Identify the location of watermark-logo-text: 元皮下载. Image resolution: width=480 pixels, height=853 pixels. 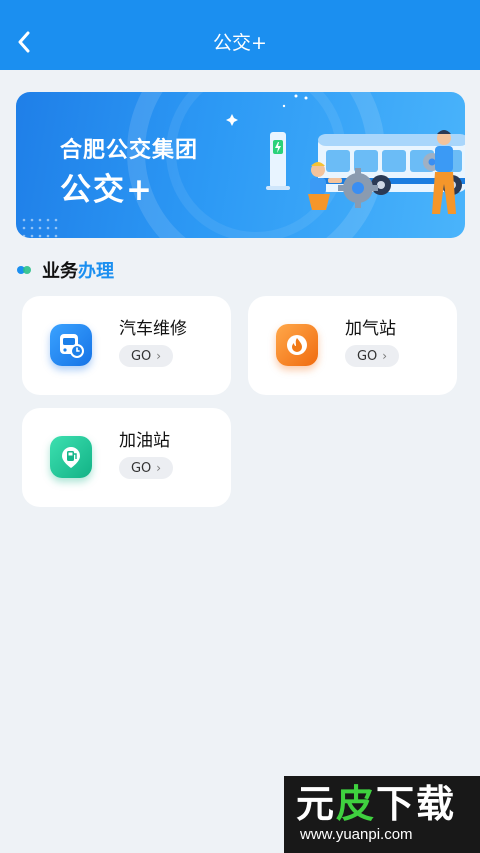
(376, 804).